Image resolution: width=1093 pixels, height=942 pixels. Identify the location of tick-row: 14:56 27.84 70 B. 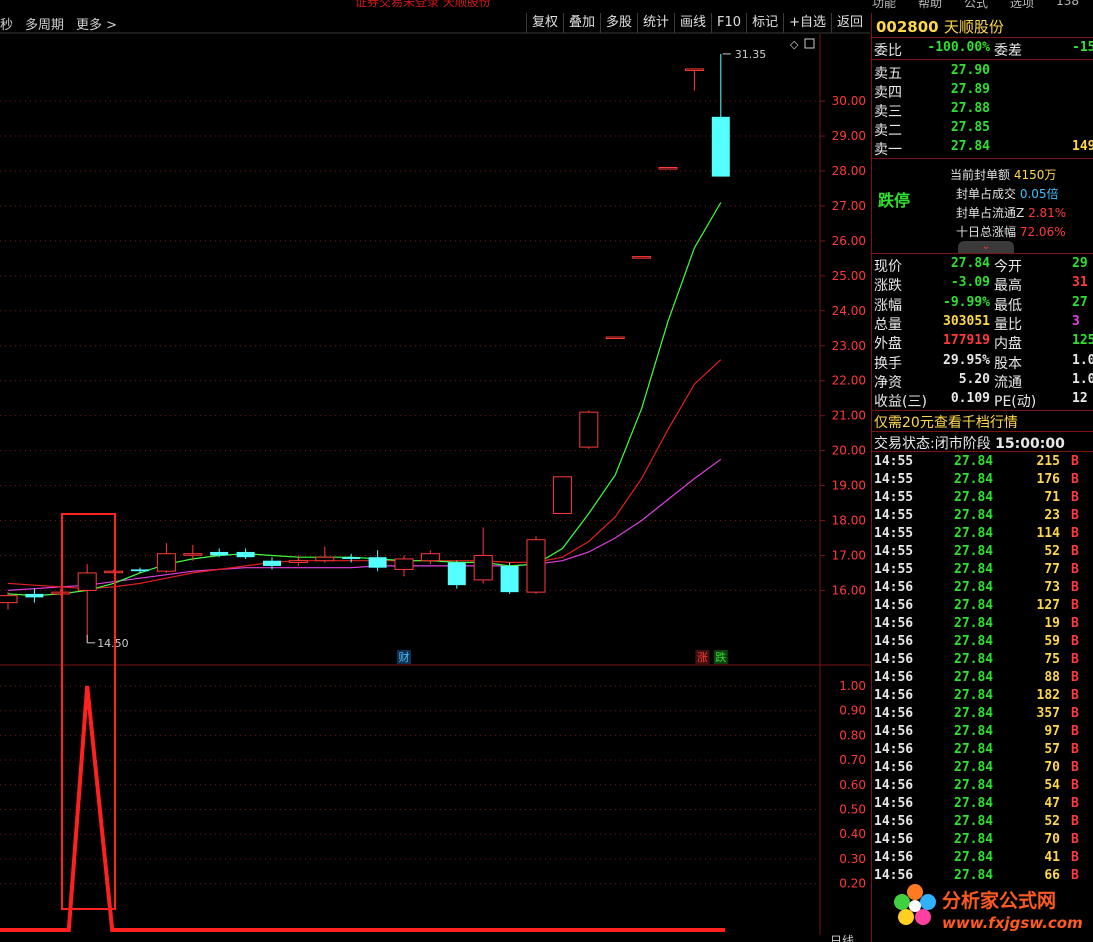
(982, 841).